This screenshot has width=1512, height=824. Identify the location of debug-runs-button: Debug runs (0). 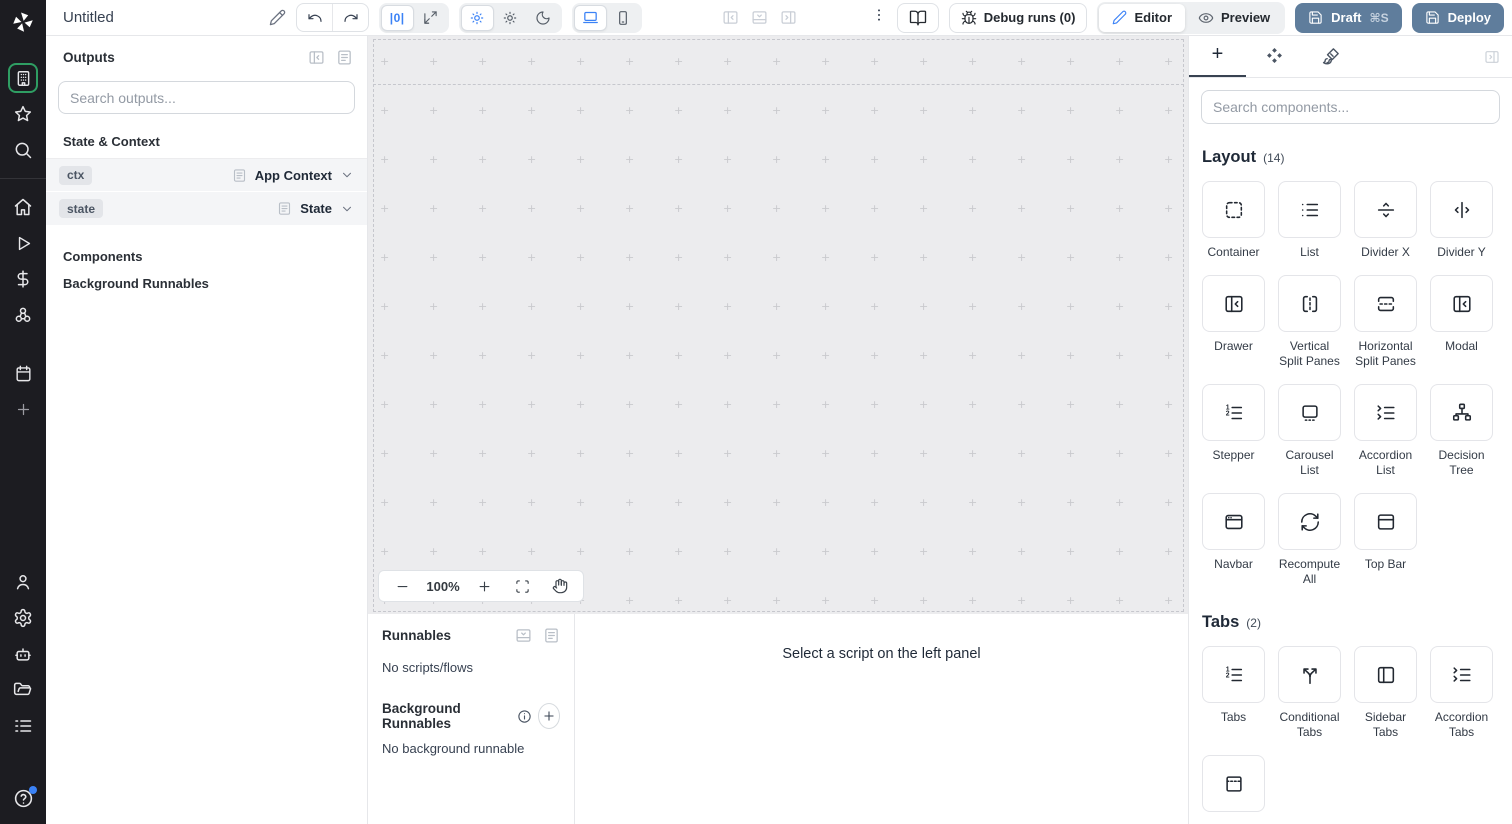
(1018, 17).